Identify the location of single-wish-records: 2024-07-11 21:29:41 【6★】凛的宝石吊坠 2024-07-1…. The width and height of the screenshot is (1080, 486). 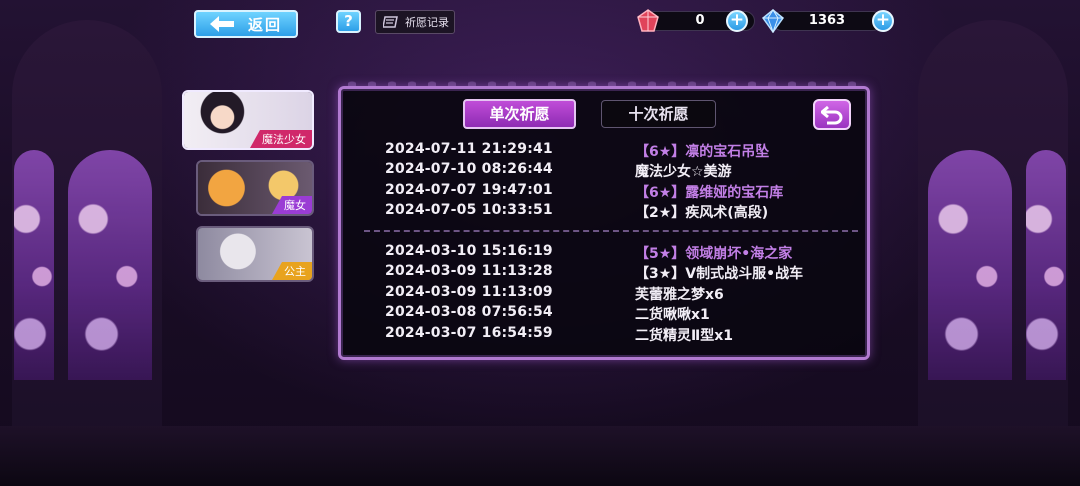
(615, 181).